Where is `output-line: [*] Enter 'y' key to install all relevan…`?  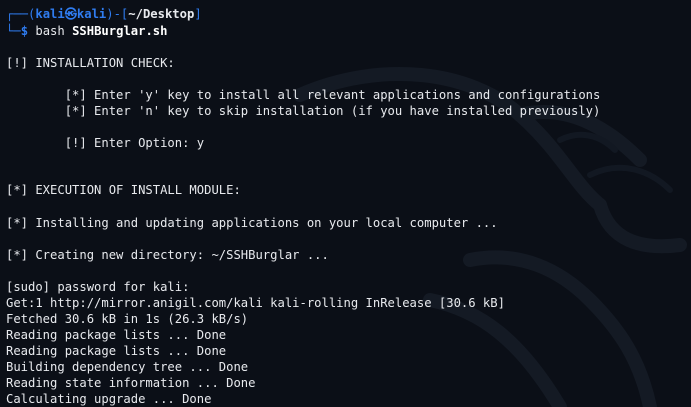 output-line: [*] Enter 'y' key to install all relevan… is located at coordinates (303, 95).